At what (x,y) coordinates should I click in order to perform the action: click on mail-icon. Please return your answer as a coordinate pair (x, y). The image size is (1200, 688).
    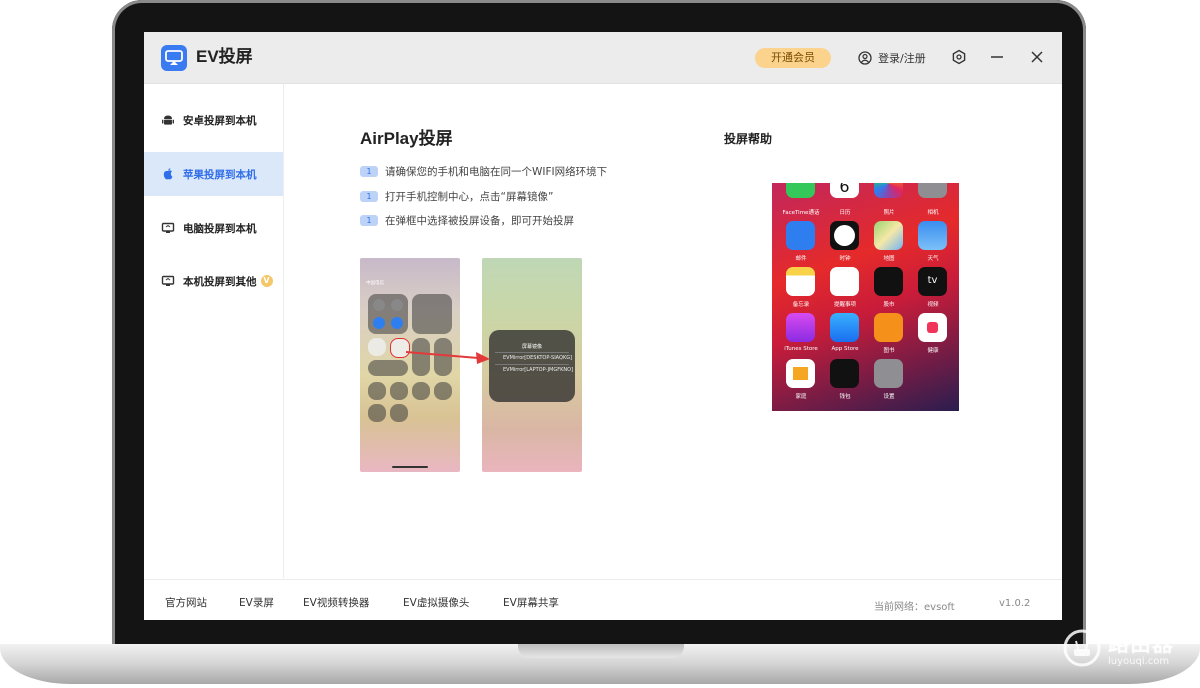
    Looking at the image, I should click on (800, 235).